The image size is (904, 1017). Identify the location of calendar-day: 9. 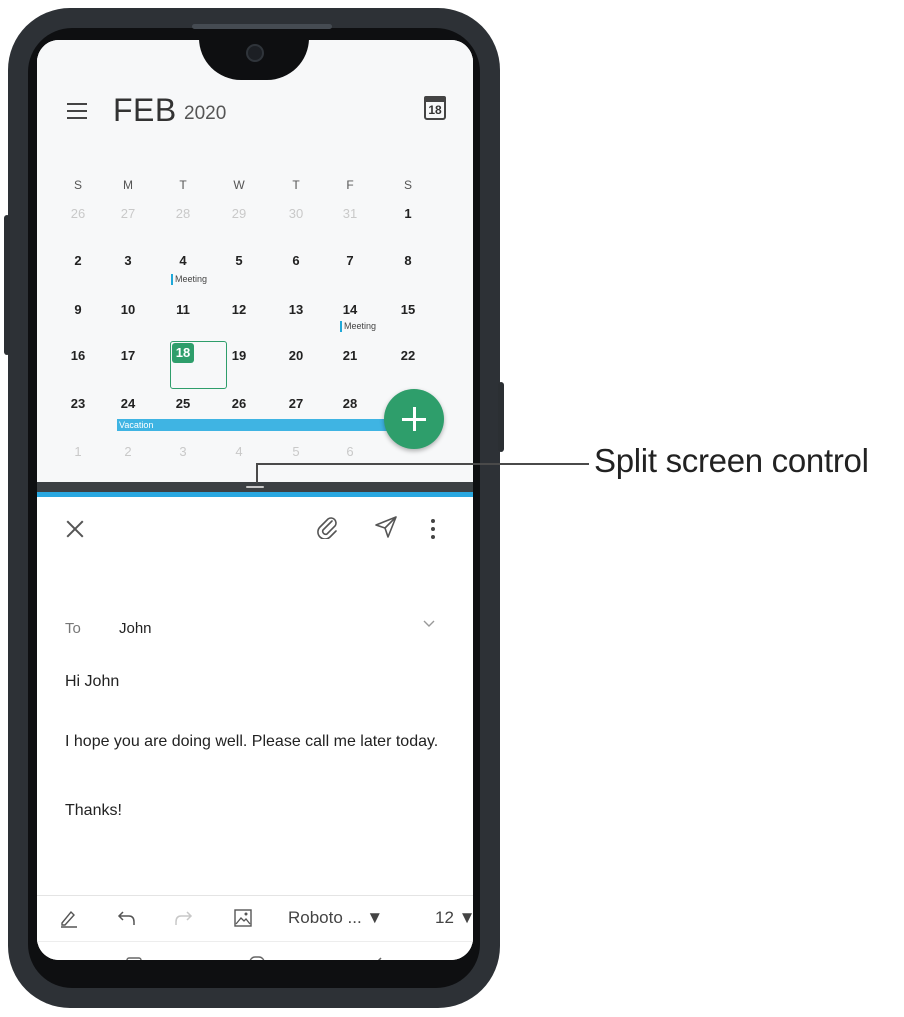
(78, 309).